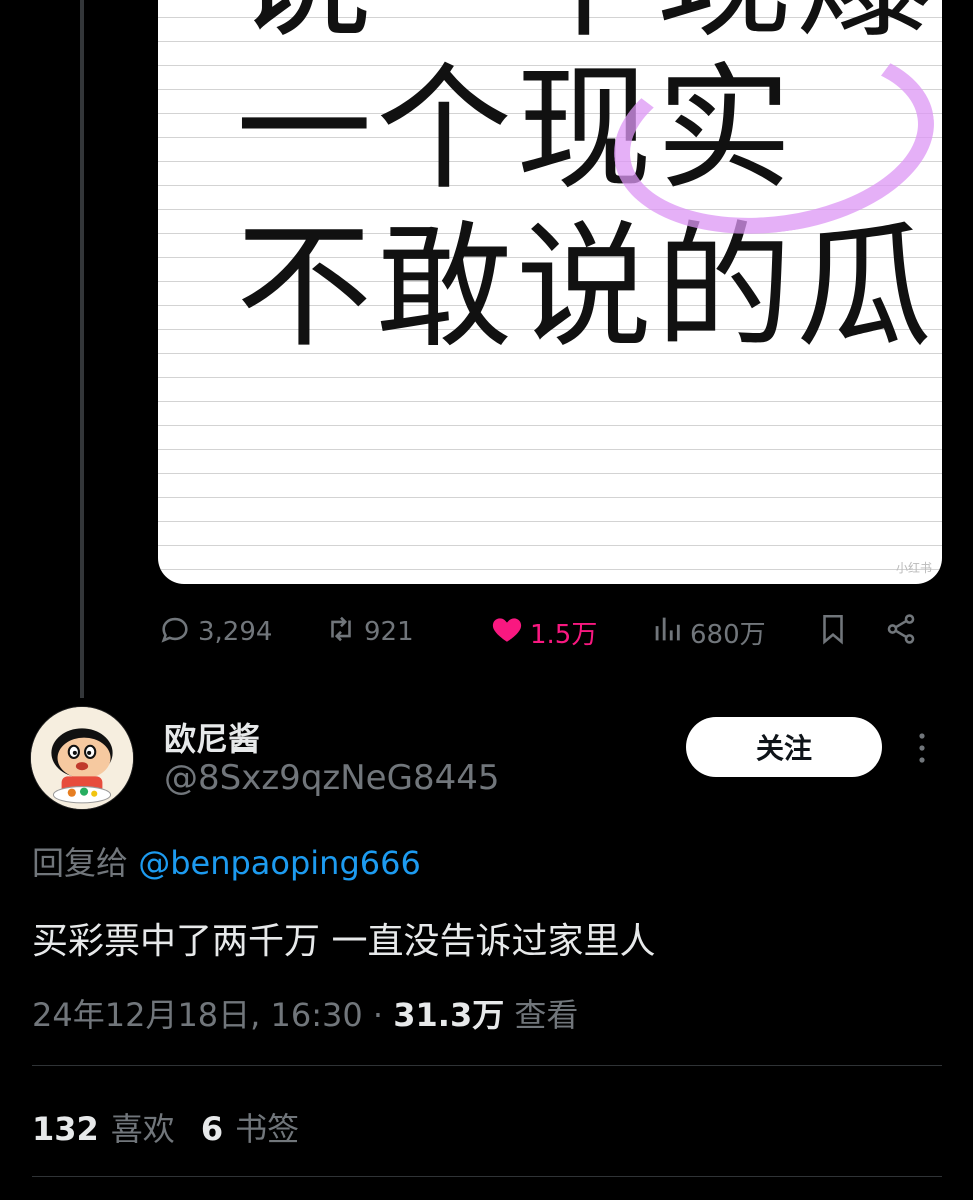 Image resolution: width=973 pixels, height=1200 pixels. Describe the element at coordinates (212, 737) in the screenshot. I see `author-display-name: 欧尼酱` at that location.